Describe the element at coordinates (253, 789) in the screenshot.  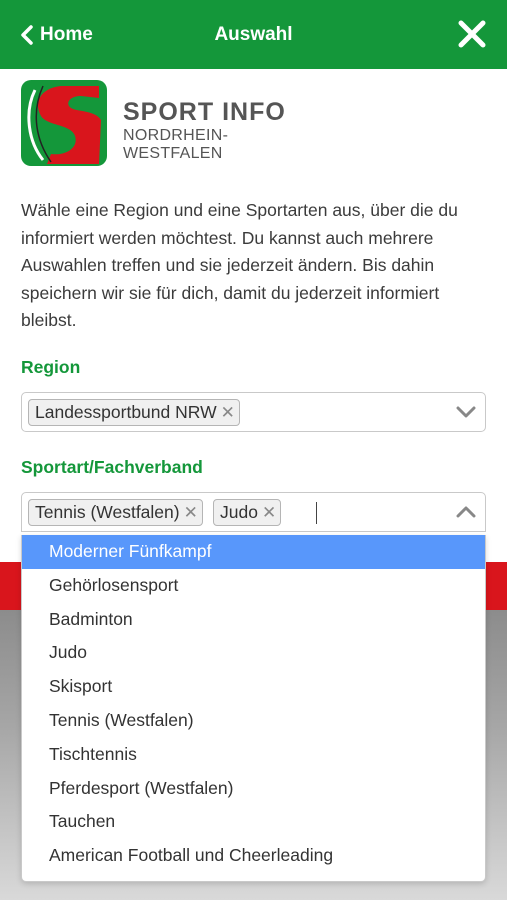
I see `dropdown-option: Pferdesport (Westfalen)` at that location.